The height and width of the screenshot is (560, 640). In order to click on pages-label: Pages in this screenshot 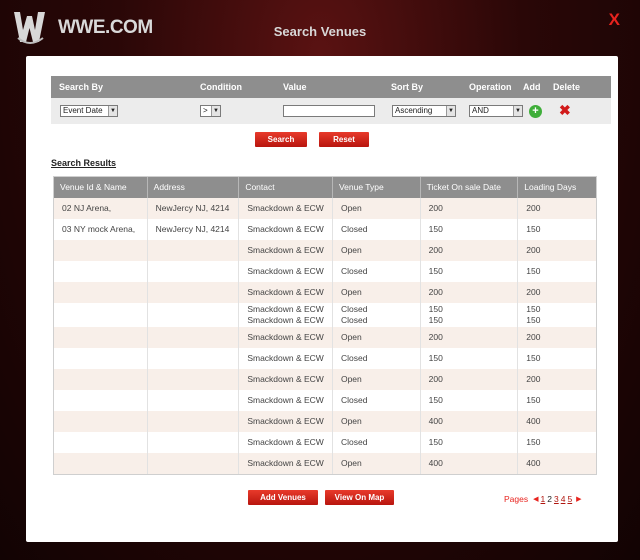, I will do `click(516, 499)`.